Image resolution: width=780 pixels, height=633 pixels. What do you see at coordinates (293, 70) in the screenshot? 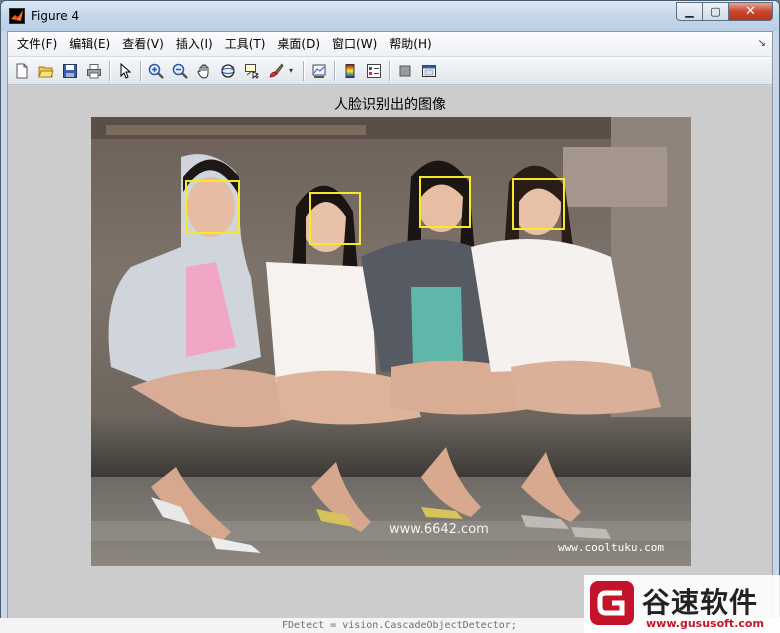
I see `brush-dropdown-icon: ▾` at bounding box center [293, 70].